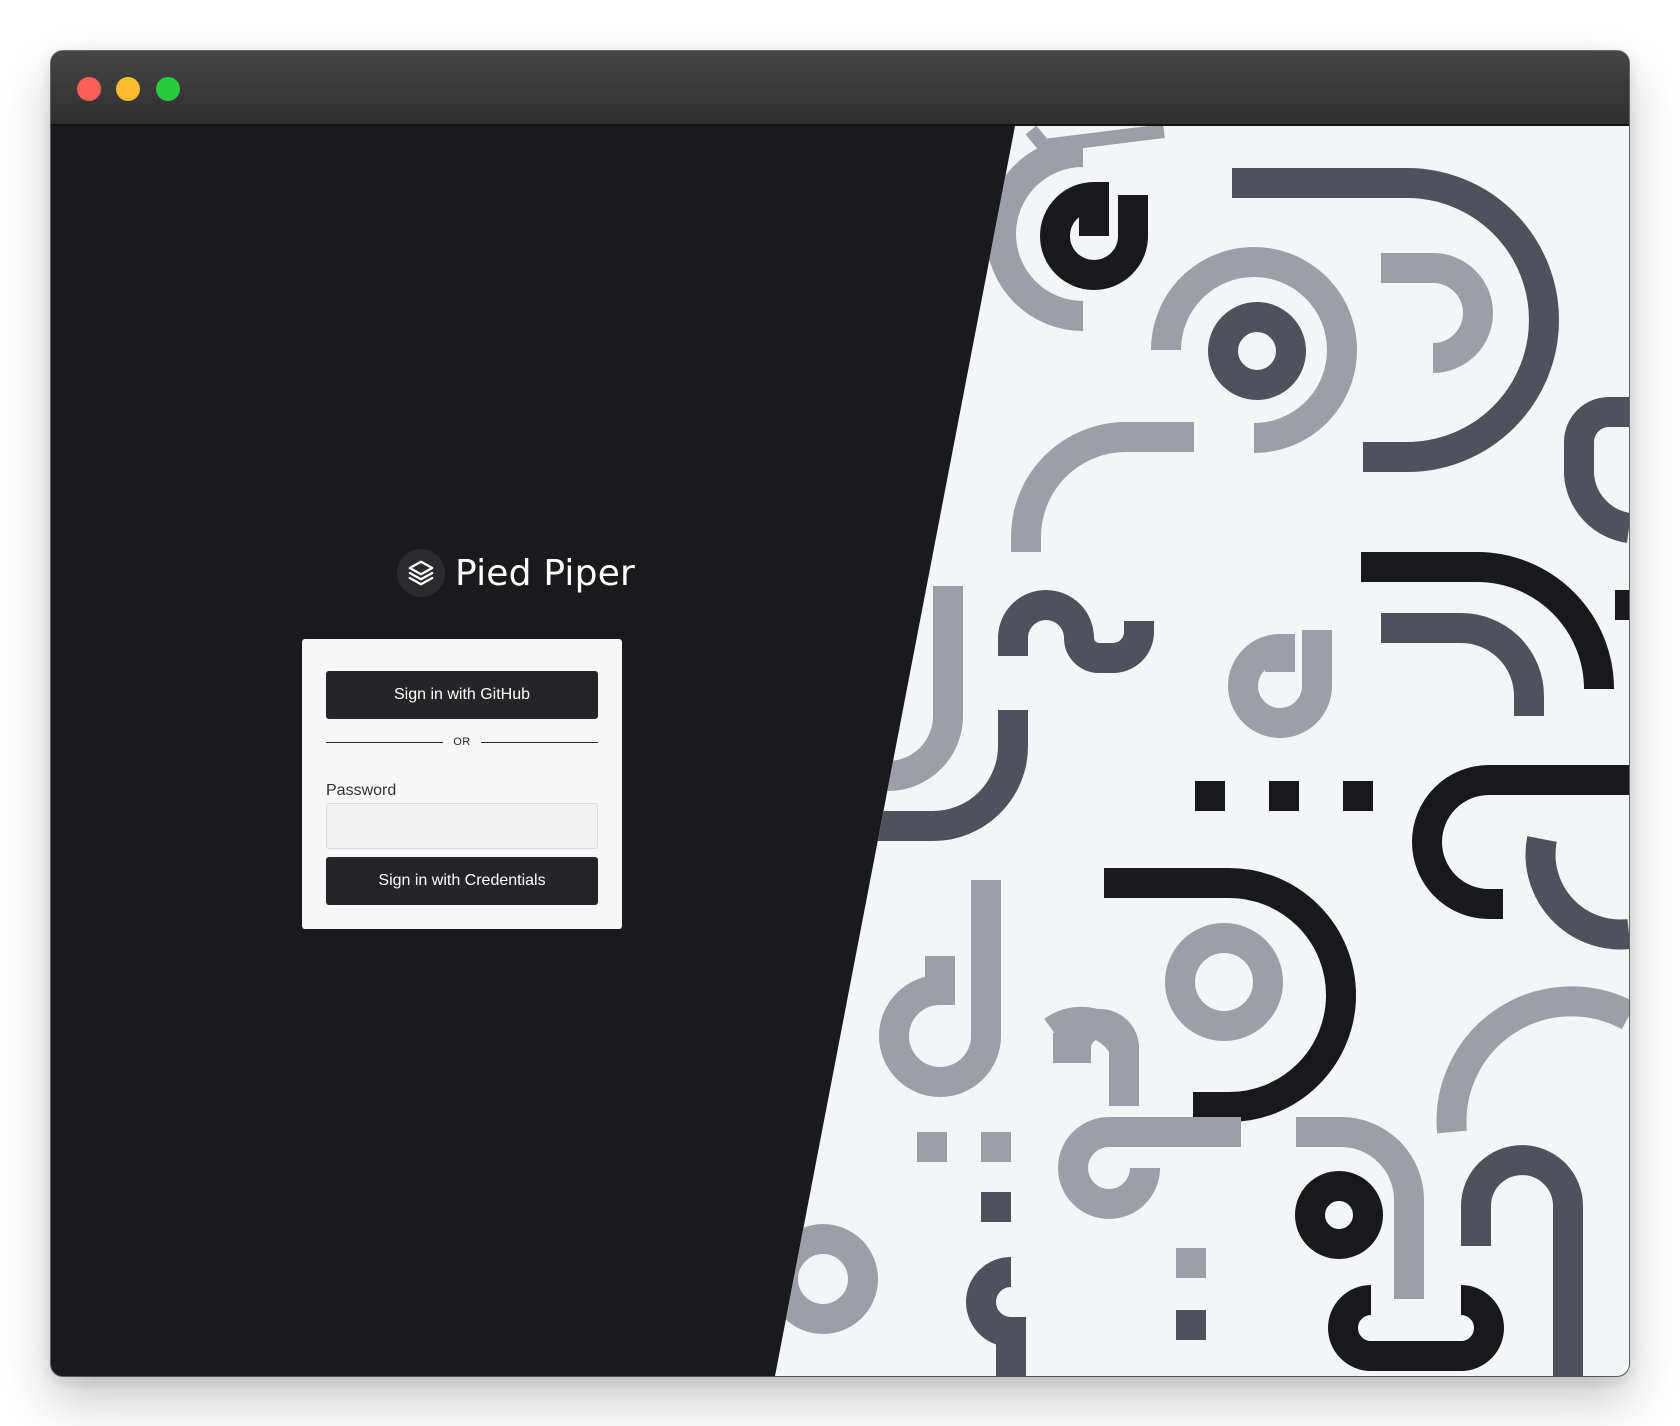 This screenshot has width=1680, height=1426. What do you see at coordinates (545, 573) in the screenshot?
I see `brand-name: Pied Piper` at bounding box center [545, 573].